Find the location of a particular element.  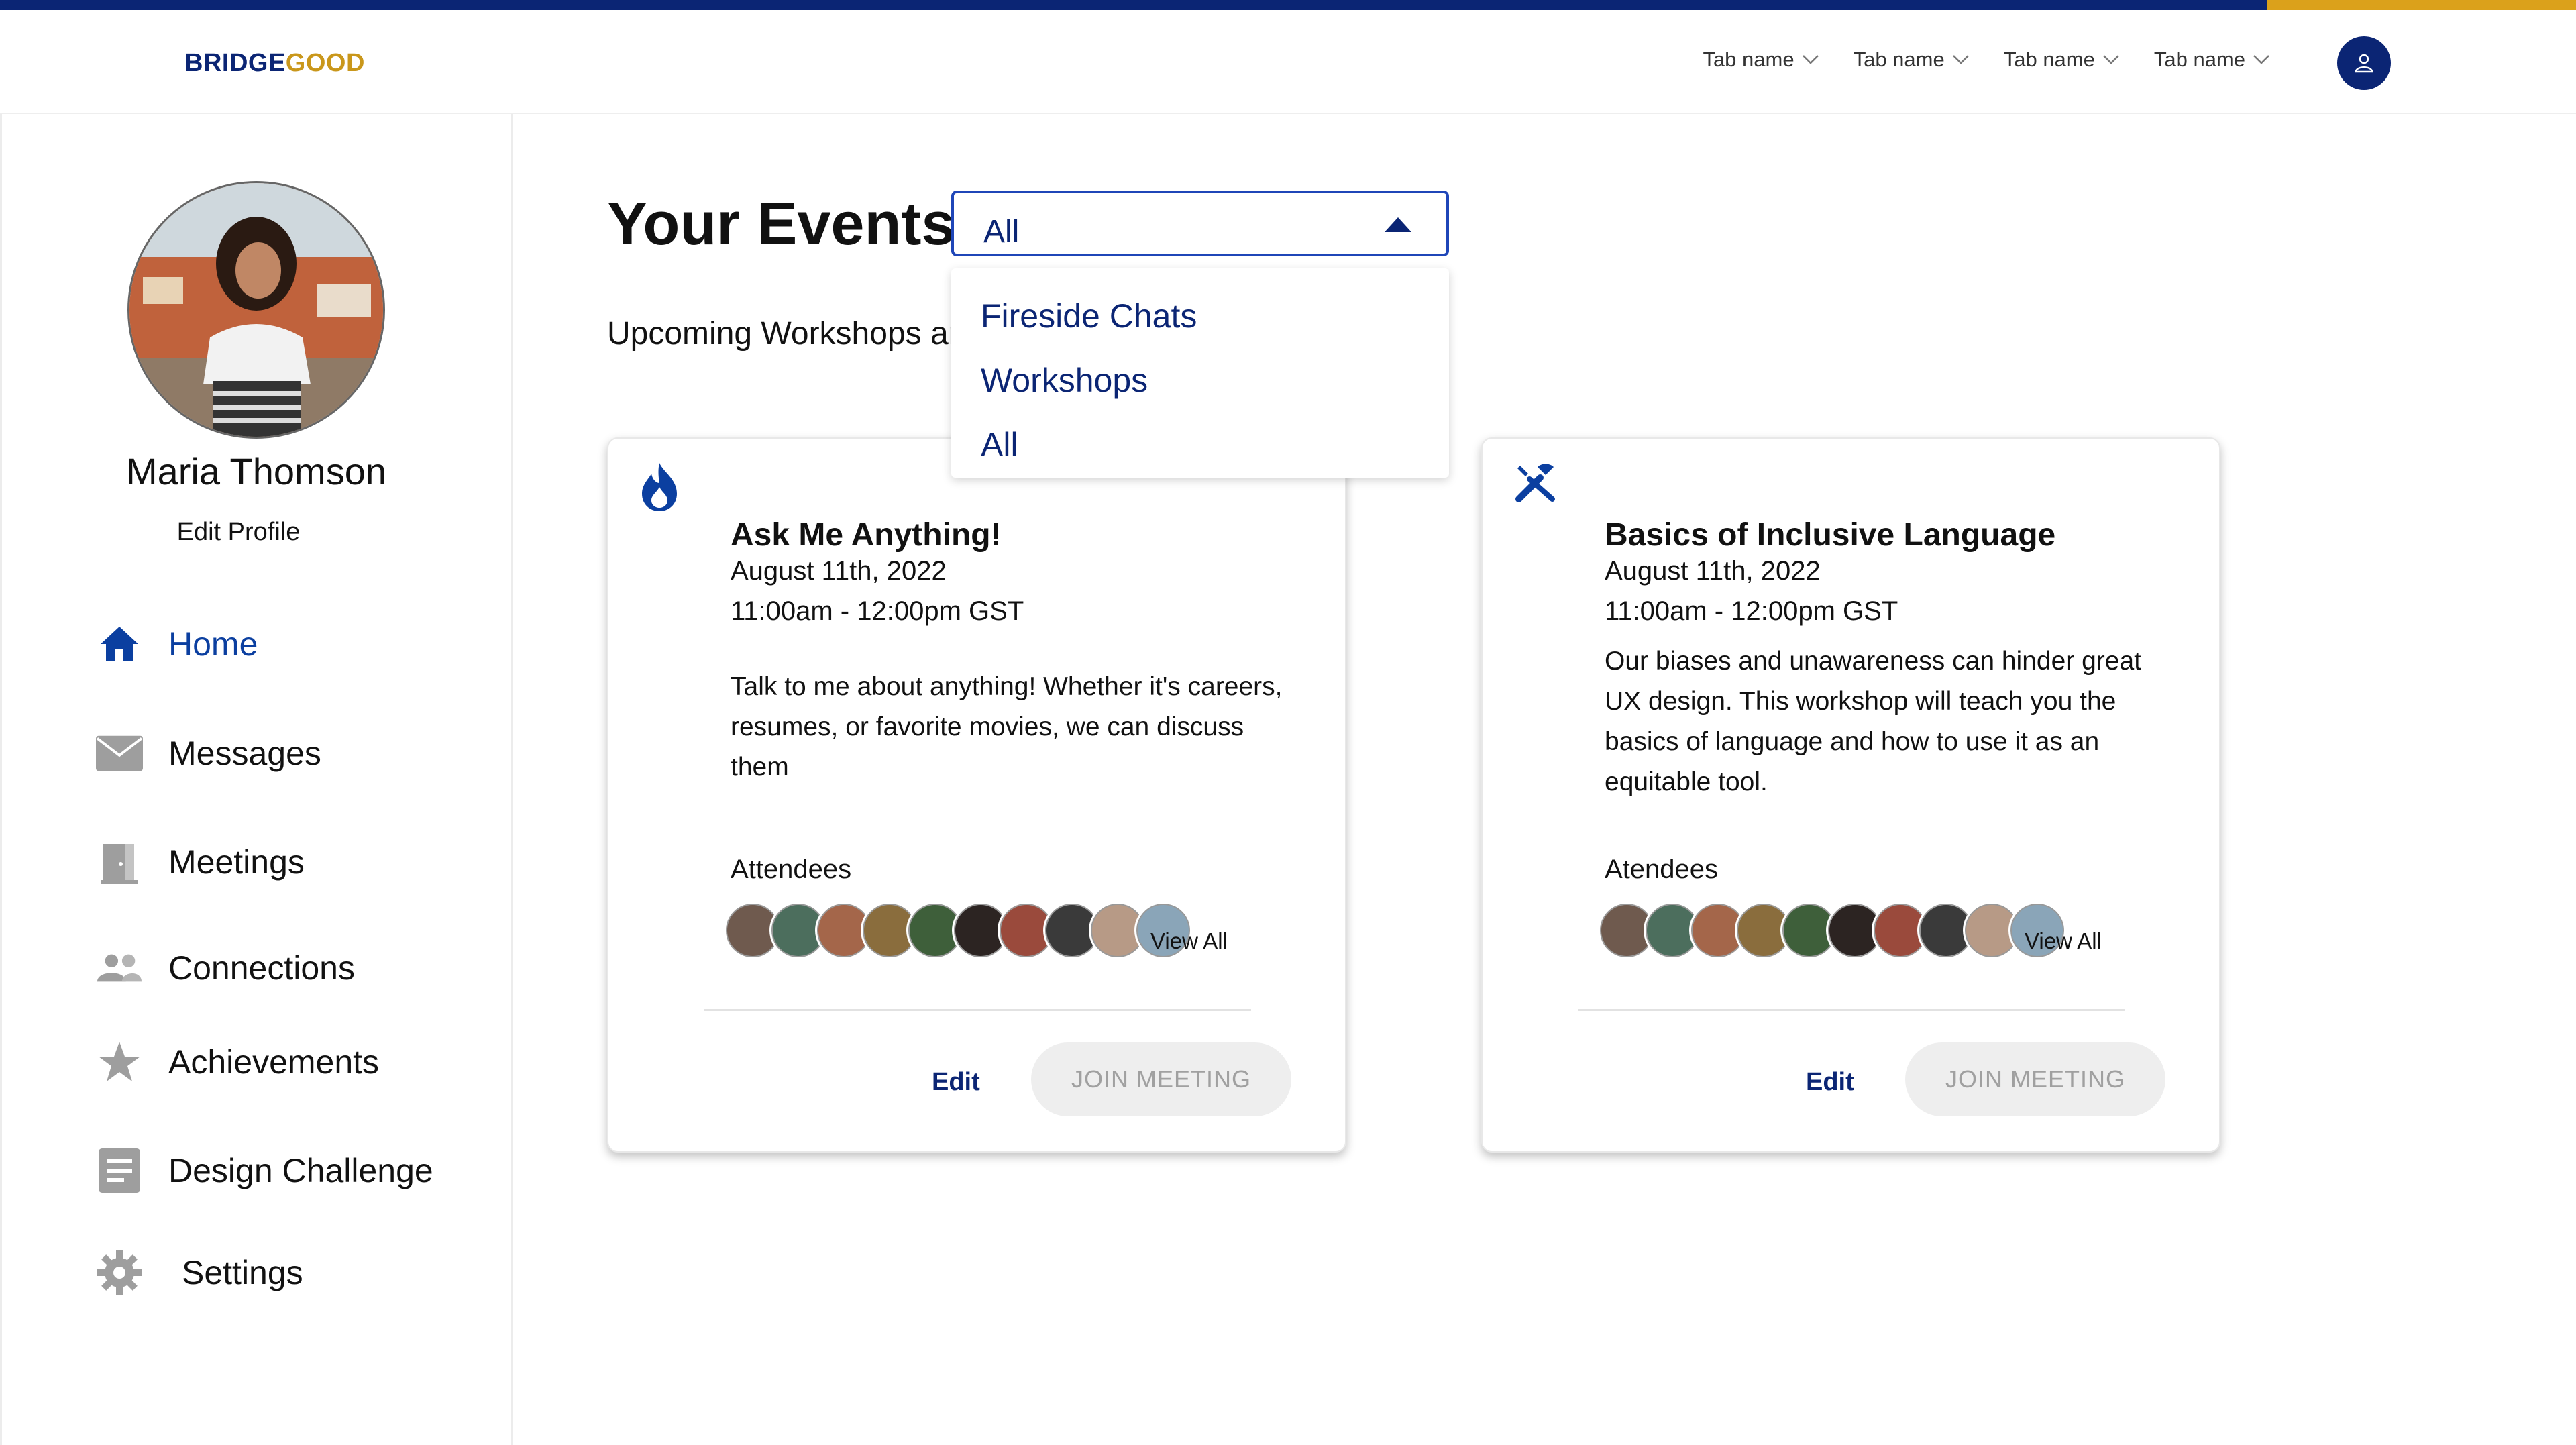

user-icon is located at coordinates (2364, 63).